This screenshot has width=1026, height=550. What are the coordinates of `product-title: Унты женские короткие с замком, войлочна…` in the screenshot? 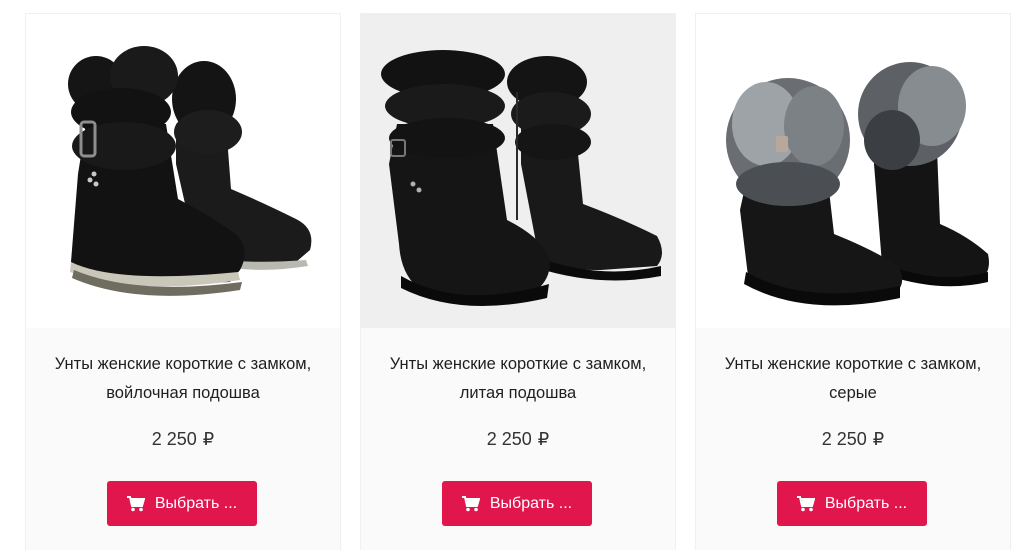 It's located at (183, 379).